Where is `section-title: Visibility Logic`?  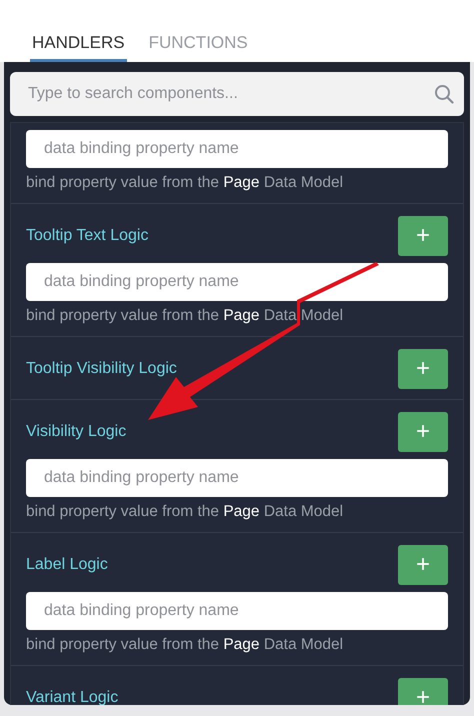 section-title: Visibility Logic is located at coordinates (76, 432).